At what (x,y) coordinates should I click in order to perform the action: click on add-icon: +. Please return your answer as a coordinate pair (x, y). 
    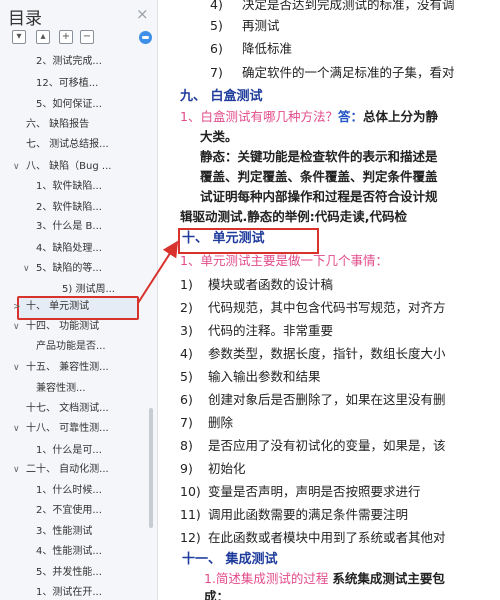
    Looking at the image, I should click on (66, 37).